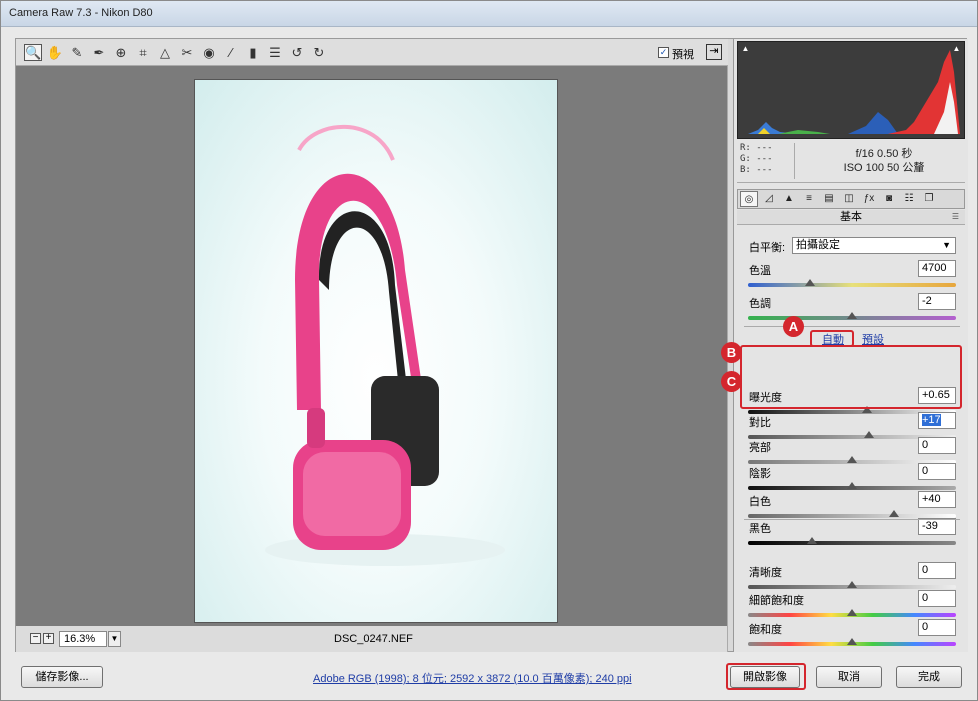 This screenshot has width=978, height=701. What do you see at coordinates (143, 52) in the screenshot?
I see `crop-tool-icon: ⌗` at bounding box center [143, 52].